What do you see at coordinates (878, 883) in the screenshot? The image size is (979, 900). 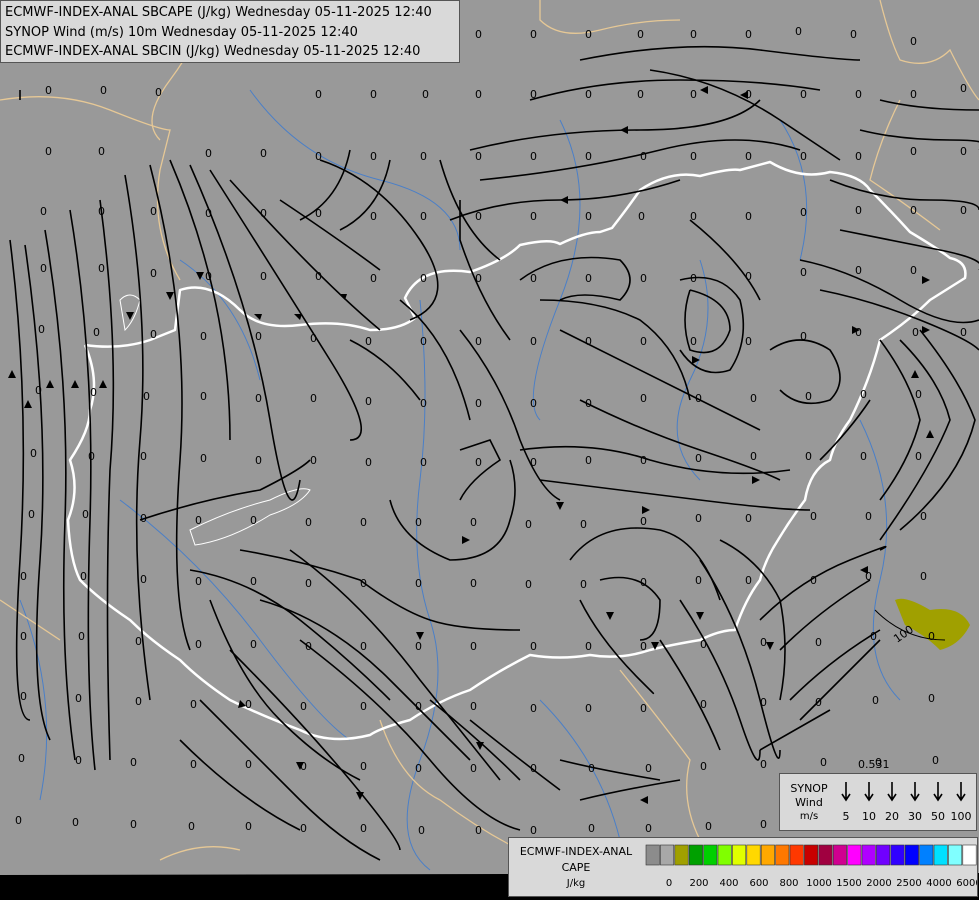 I see `cape-tick-label: 2000` at bounding box center [878, 883].